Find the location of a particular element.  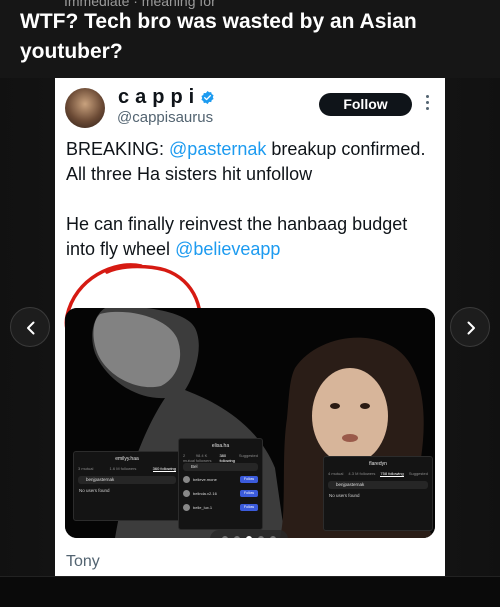

verified-badge-icon is located at coordinates (207, 97).